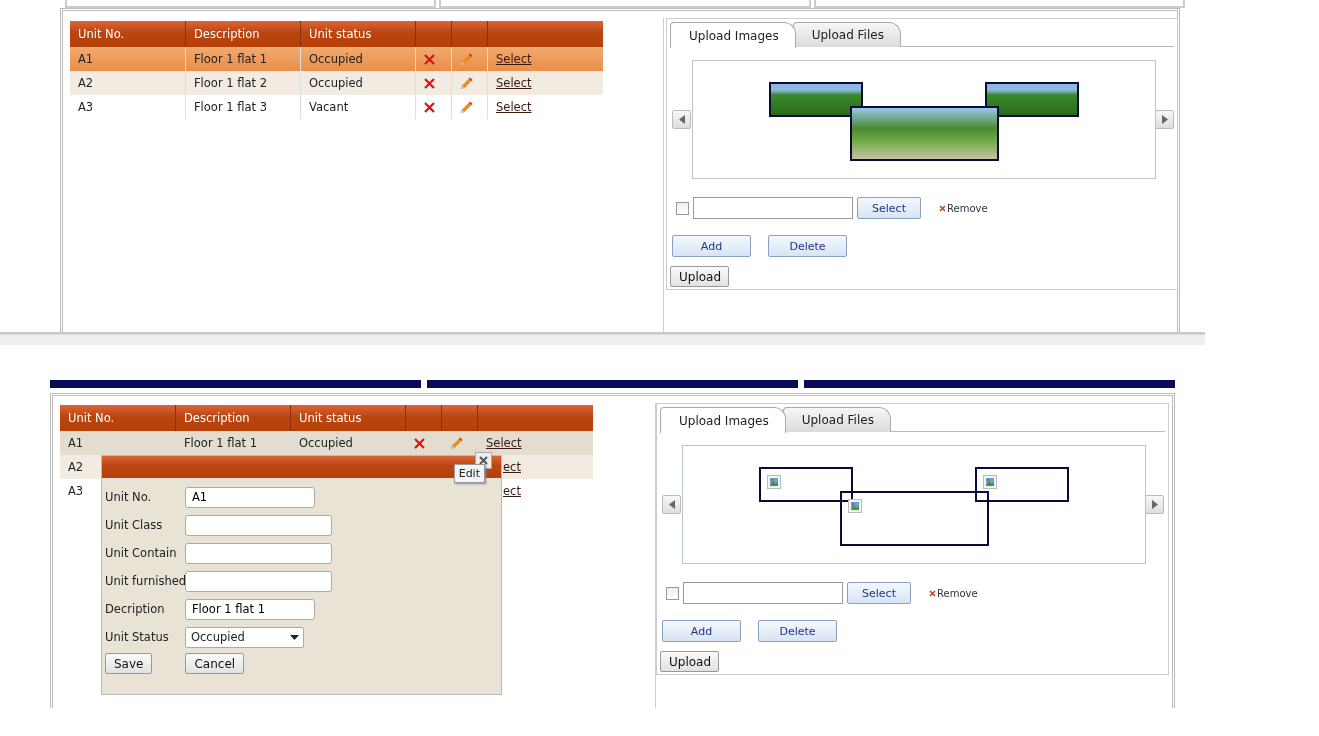  I want to click on tooltip: Edit, so click(469, 473).